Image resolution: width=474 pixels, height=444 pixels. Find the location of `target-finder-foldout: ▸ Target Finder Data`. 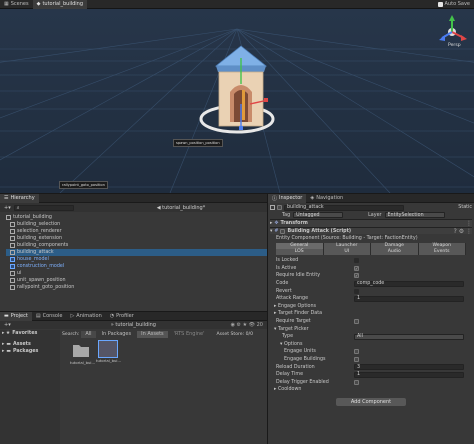

target-finder-foldout: ▸ Target Finder Data is located at coordinates (371, 314).